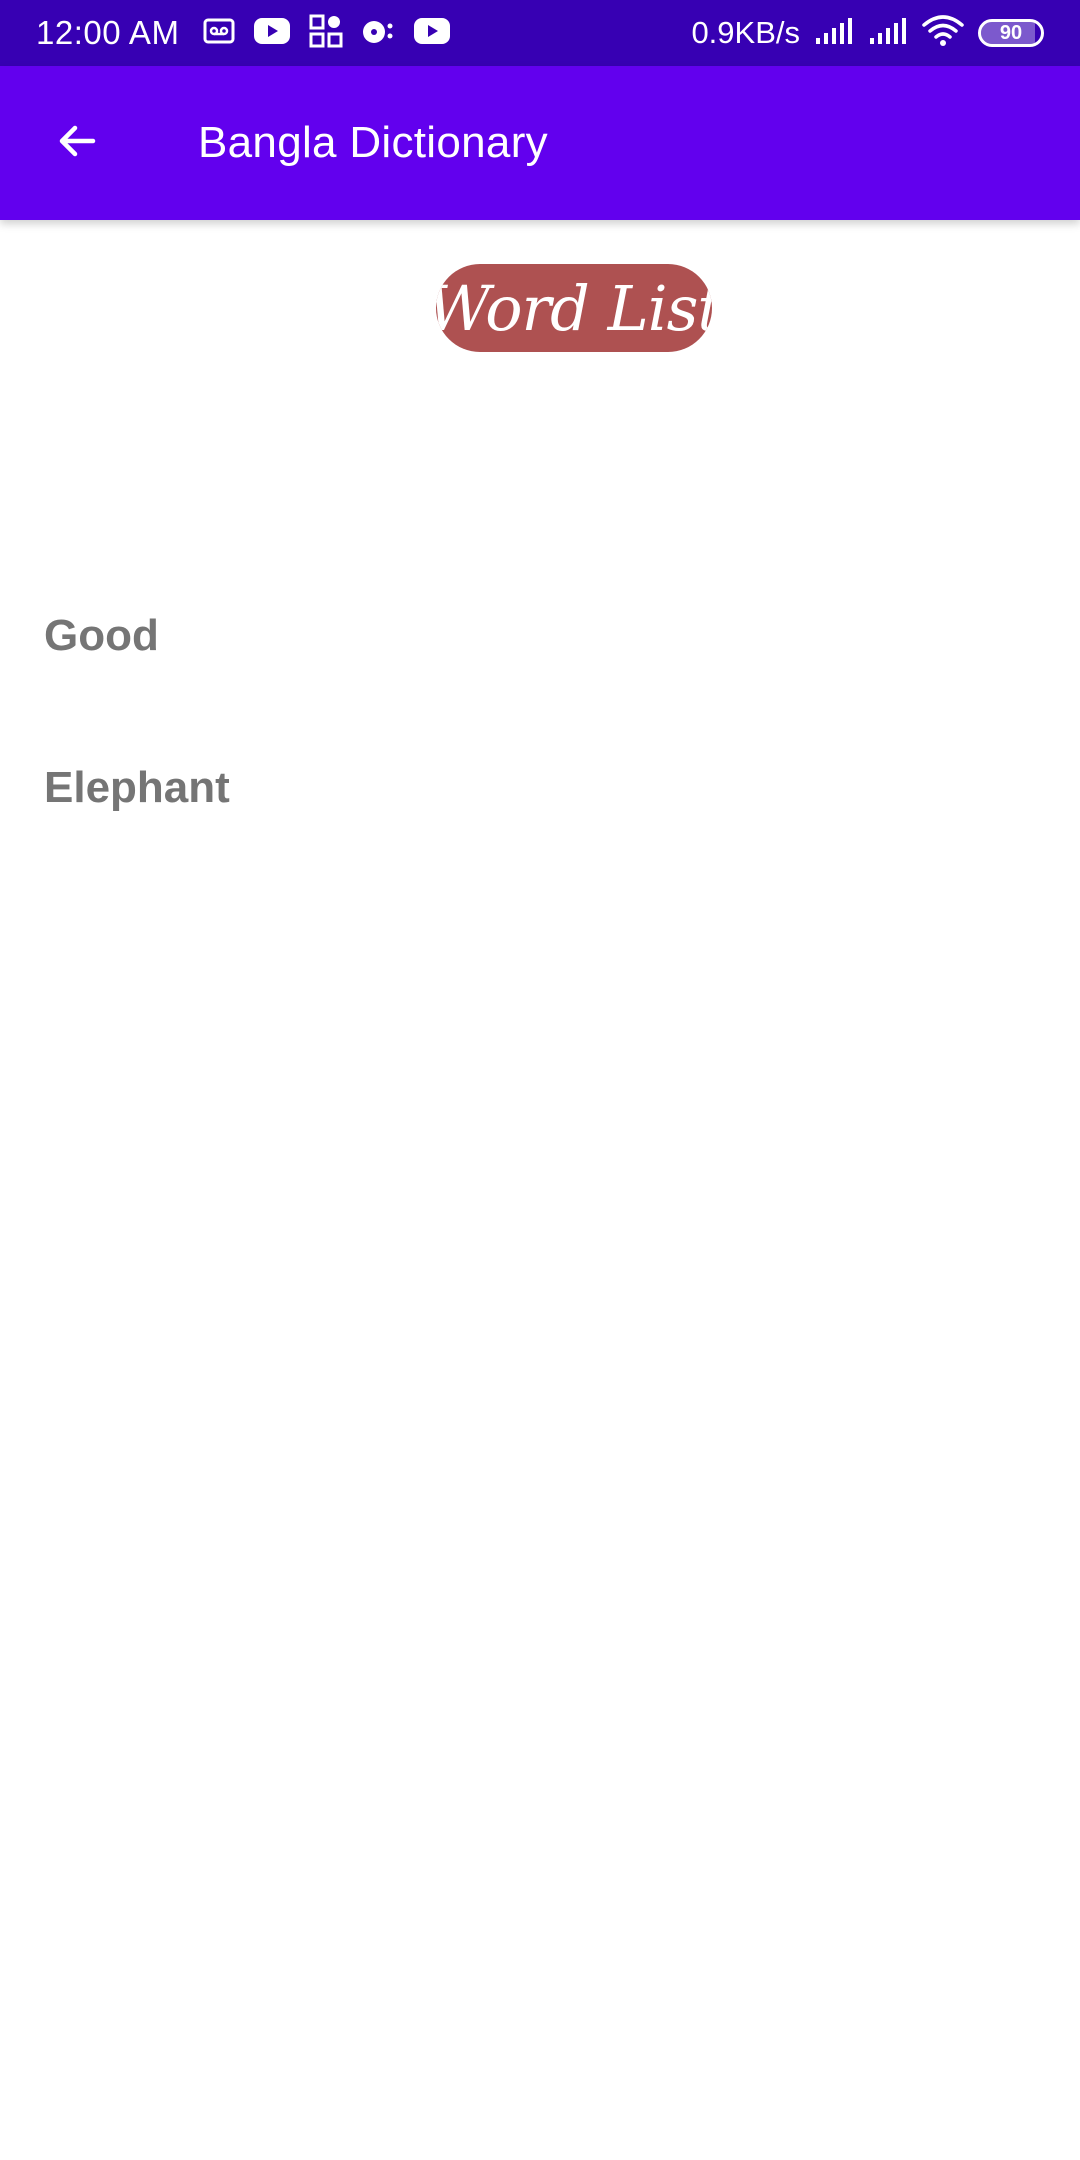 This screenshot has width=1080, height=2160. Describe the element at coordinates (540, 788) in the screenshot. I see `list-item: Elephant` at that location.